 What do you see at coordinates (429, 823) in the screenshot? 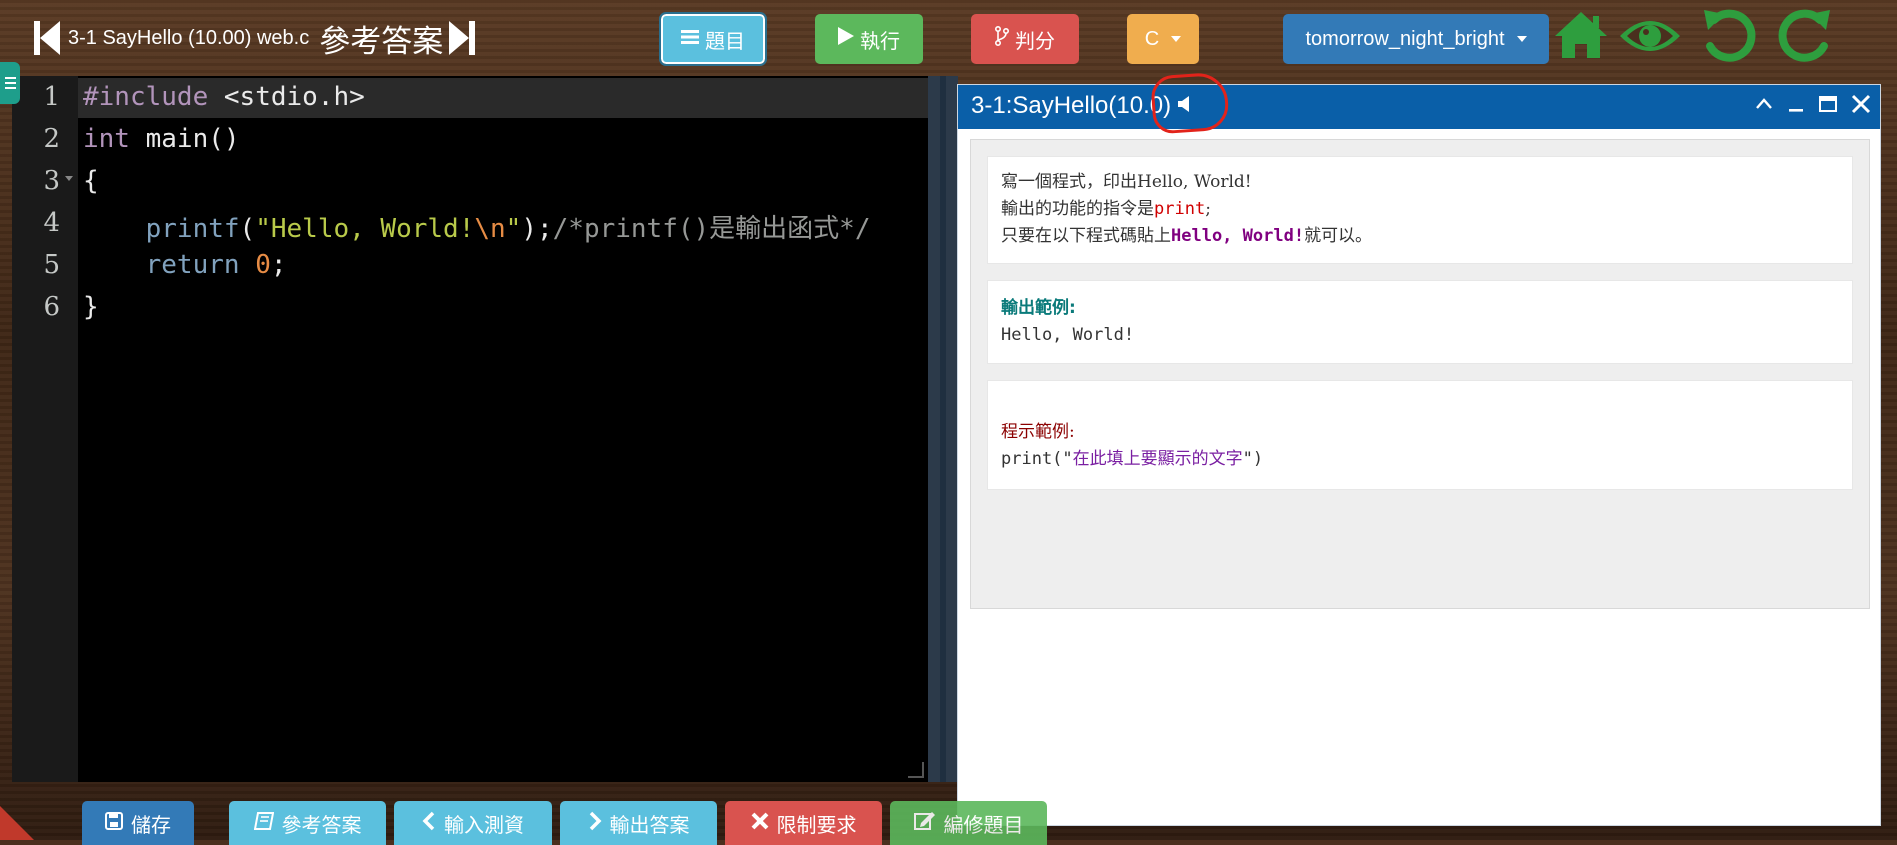
I see `chevron-left-icon` at bounding box center [429, 823].